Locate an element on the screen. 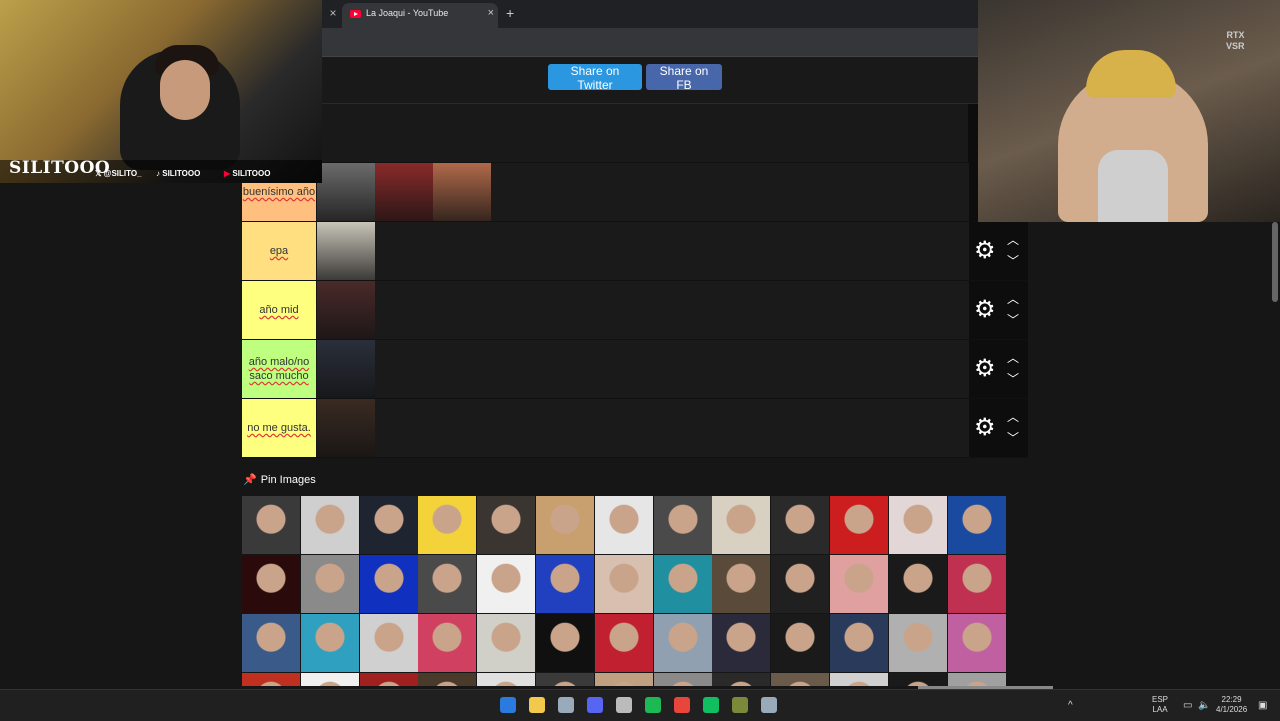 This screenshot has height=721, width=1280. volume-icon: 🔈 is located at coordinates (1204, 705).